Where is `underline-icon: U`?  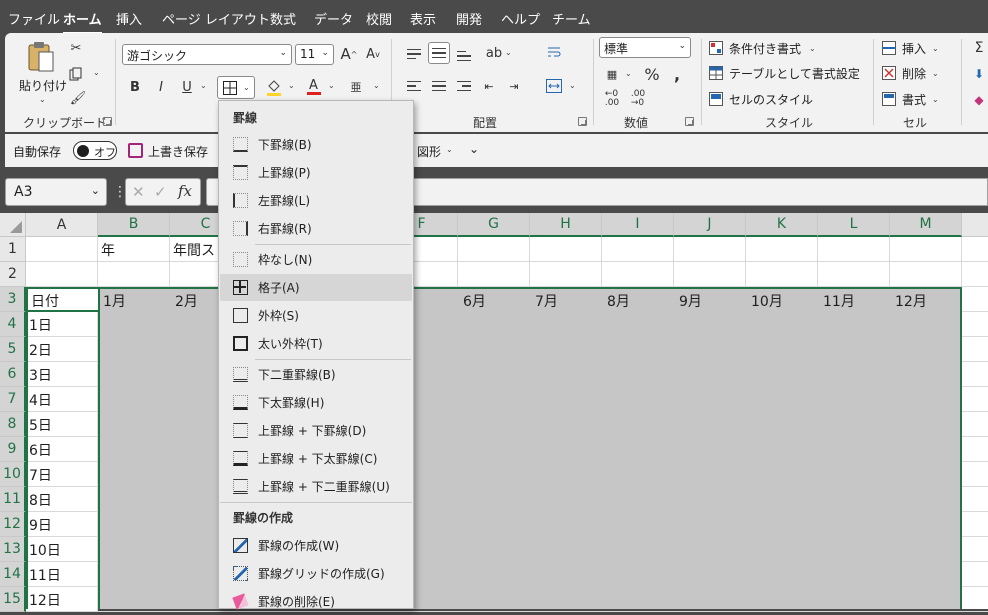
underline-icon: U is located at coordinates (187, 87).